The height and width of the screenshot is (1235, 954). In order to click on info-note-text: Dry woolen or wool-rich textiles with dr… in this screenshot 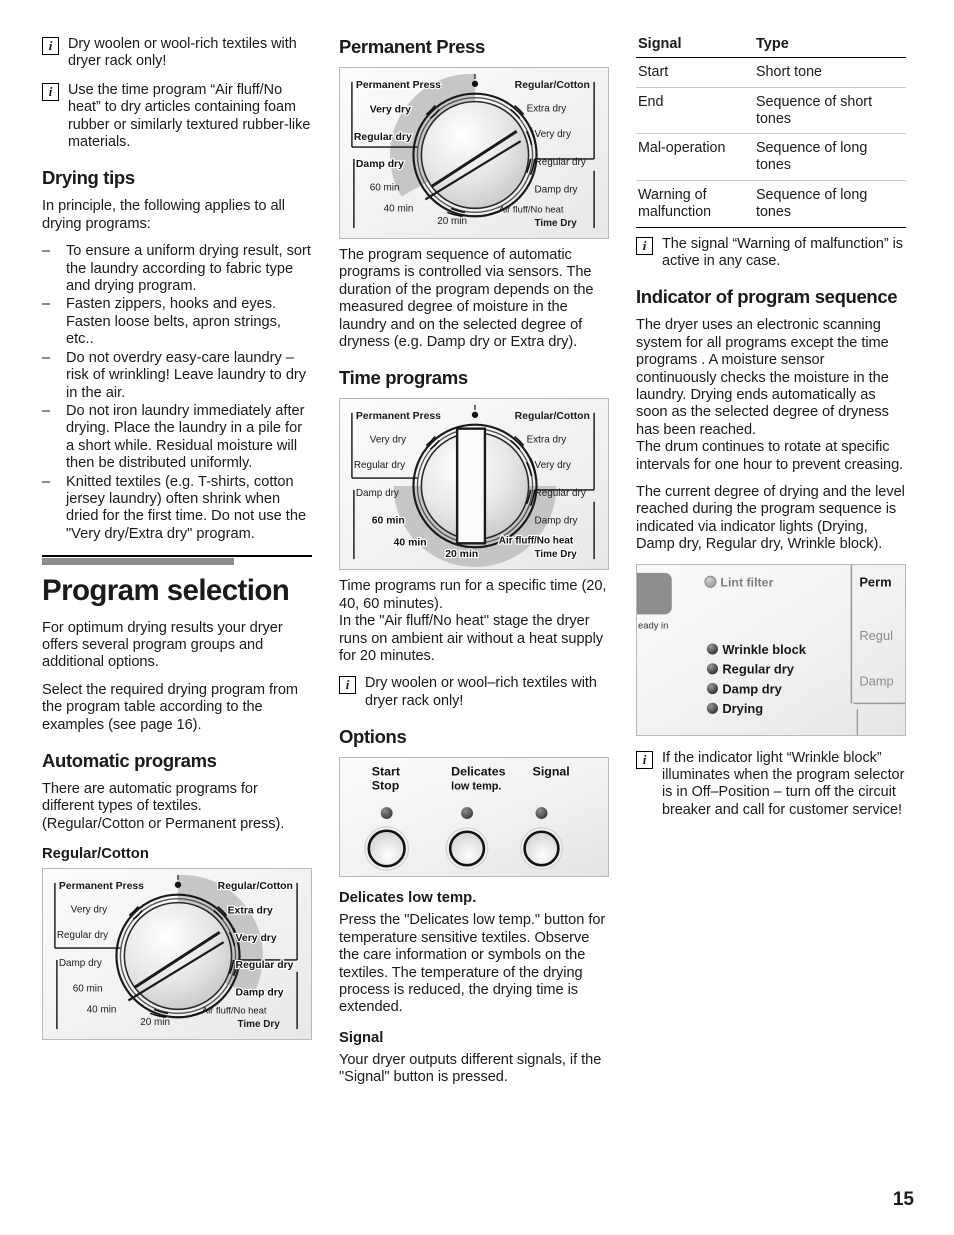, I will do `click(182, 53)`.